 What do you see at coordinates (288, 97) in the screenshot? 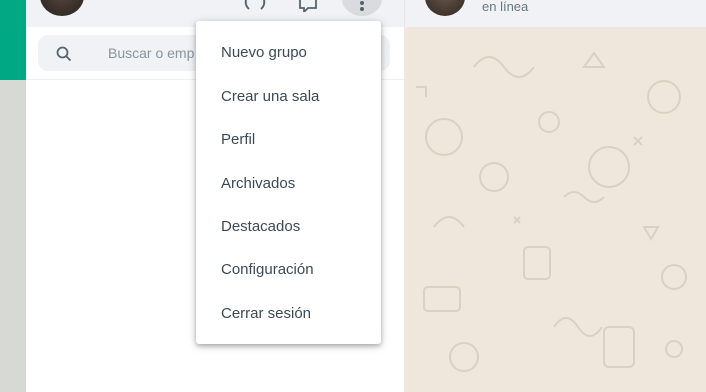
I see `menu-item-create-room: Crear una sala` at bounding box center [288, 97].